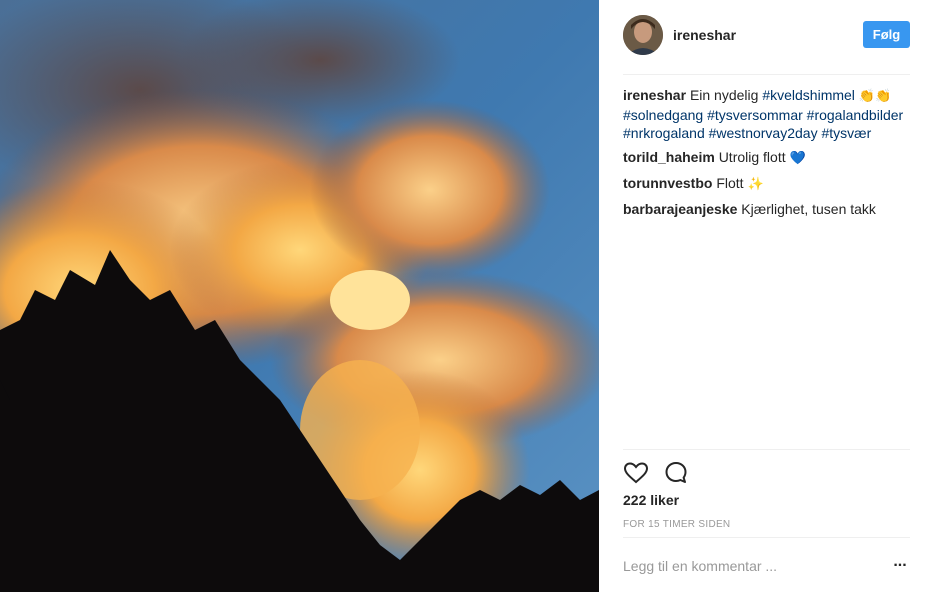  What do you see at coordinates (654, 95) in the screenshot?
I see `caption-username: ireneshar` at bounding box center [654, 95].